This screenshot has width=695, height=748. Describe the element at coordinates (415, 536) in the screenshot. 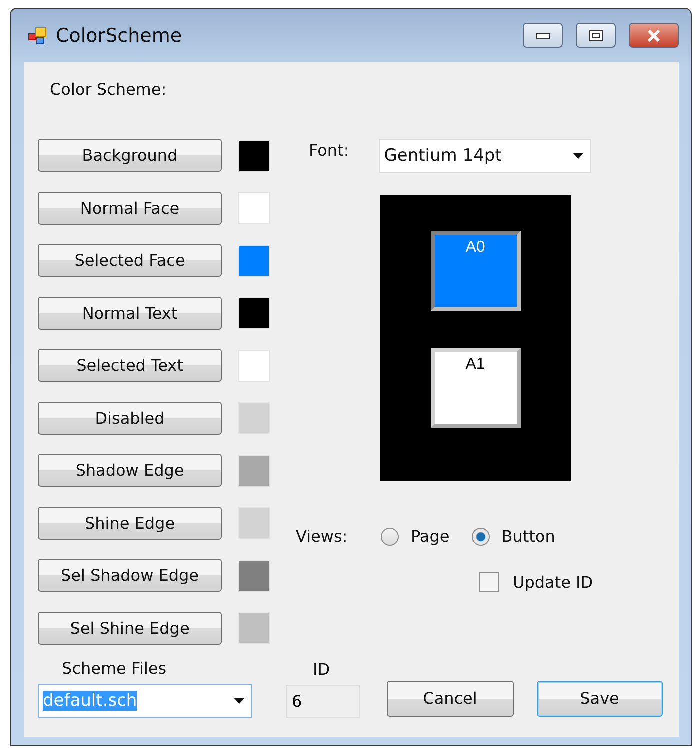

I see `view-radio: Page` at that location.